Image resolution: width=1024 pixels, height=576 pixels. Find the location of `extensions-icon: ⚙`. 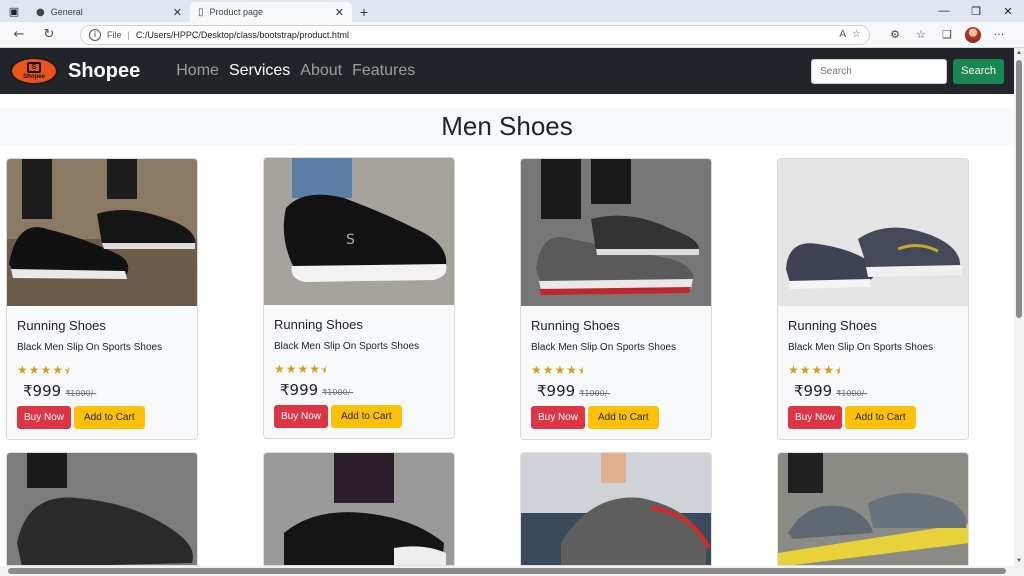

extensions-icon: ⚙ is located at coordinates (895, 35).